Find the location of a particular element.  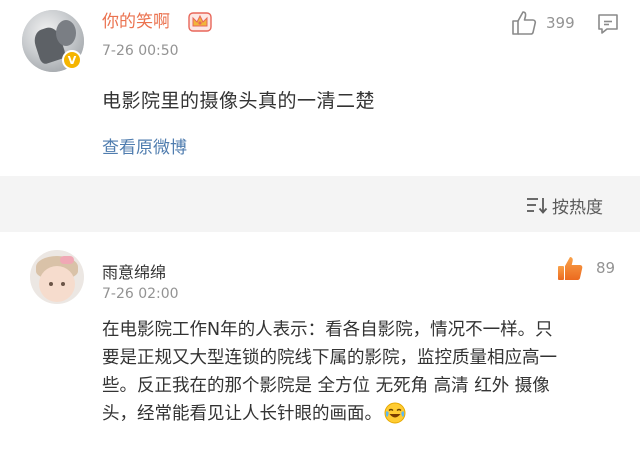

comment-timestamp: 7-26 02:00 is located at coordinates (140, 294).